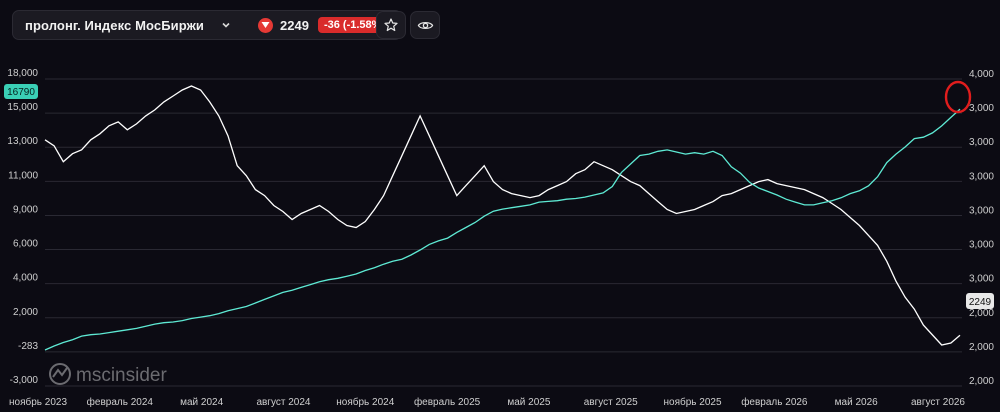 The width and height of the screenshot is (1000, 412). What do you see at coordinates (528, 402) in the screenshot?
I see `x-tick-label: май 2025` at bounding box center [528, 402].